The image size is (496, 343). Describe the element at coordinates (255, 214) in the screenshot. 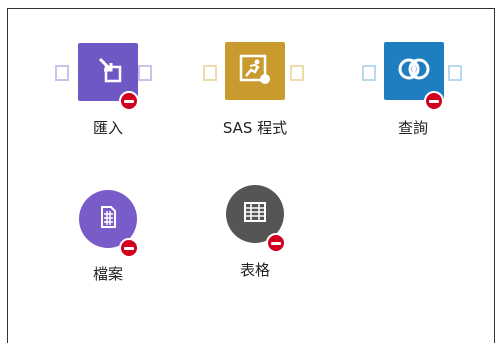

I see `table-icon` at that location.